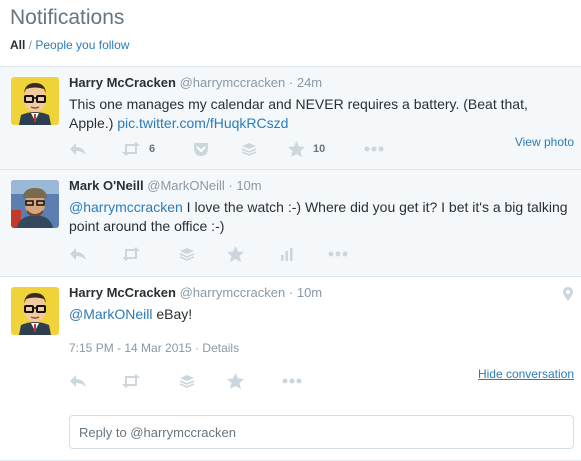 This screenshot has width=581, height=461. Describe the element at coordinates (287, 254) in the screenshot. I see `analytics-icon` at that location.